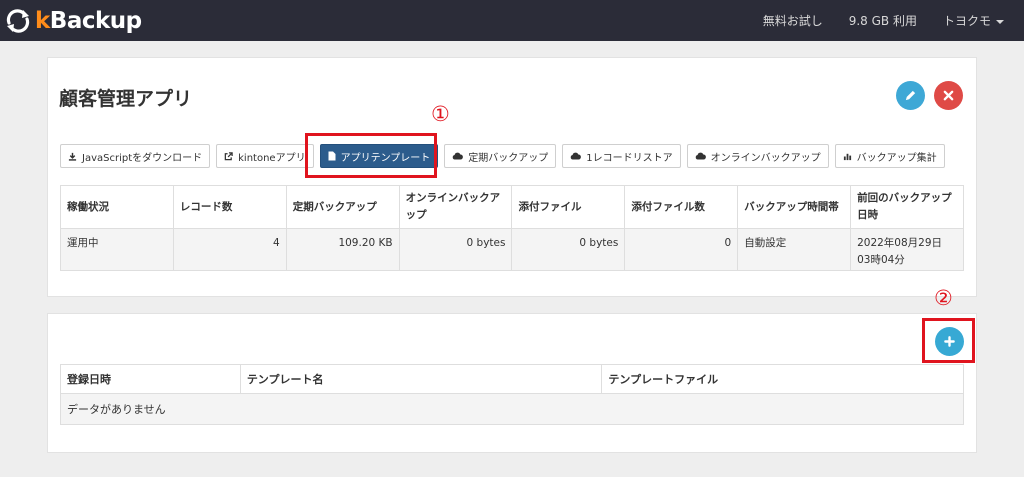 The width and height of the screenshot is (1024, 477). What do you see at coordinates (342, 249) in the screenshot?
I see `scheduled-backup-size-cell: 109.20 KB` at bounding box center [342, 249].